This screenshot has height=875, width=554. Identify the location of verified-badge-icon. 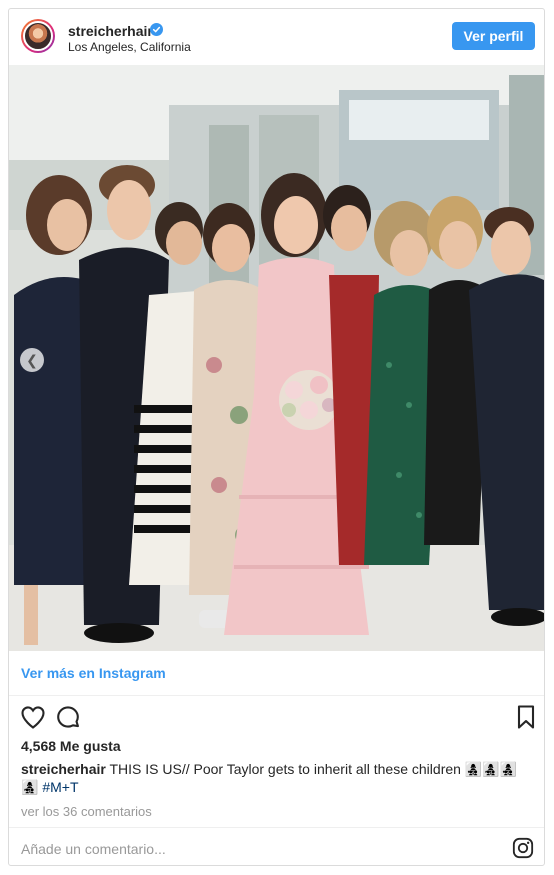
(156, 29).